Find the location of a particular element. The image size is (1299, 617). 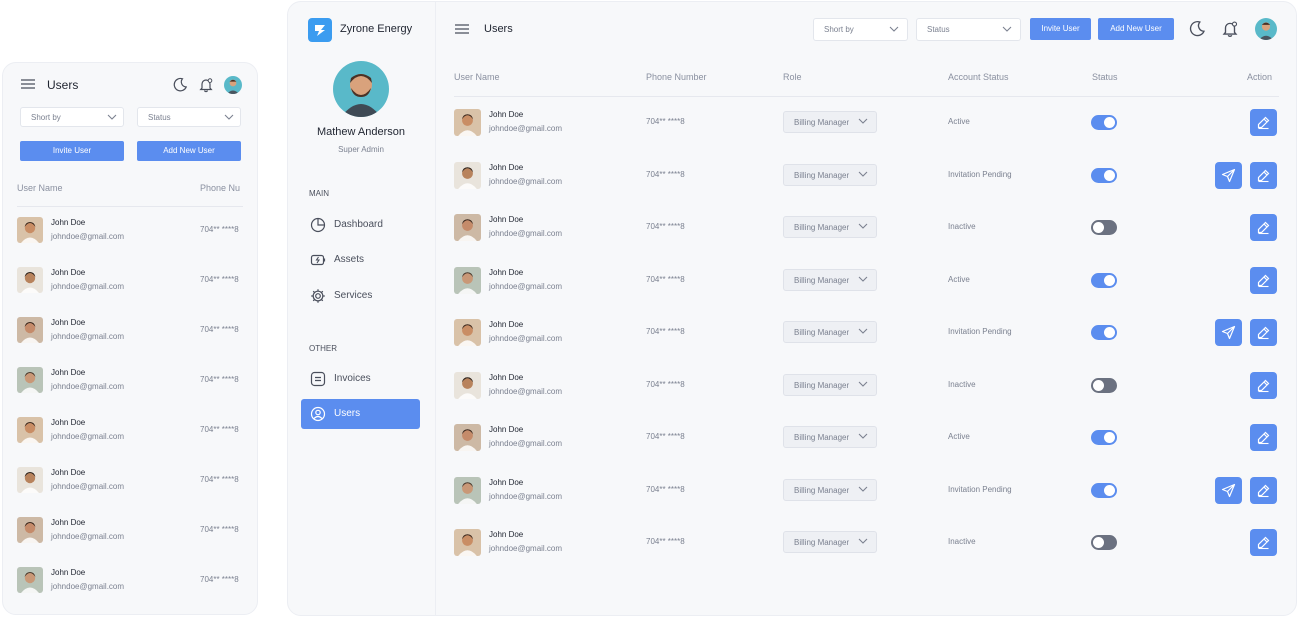

column-header-status: Status is located at coordinates (1105, 77).